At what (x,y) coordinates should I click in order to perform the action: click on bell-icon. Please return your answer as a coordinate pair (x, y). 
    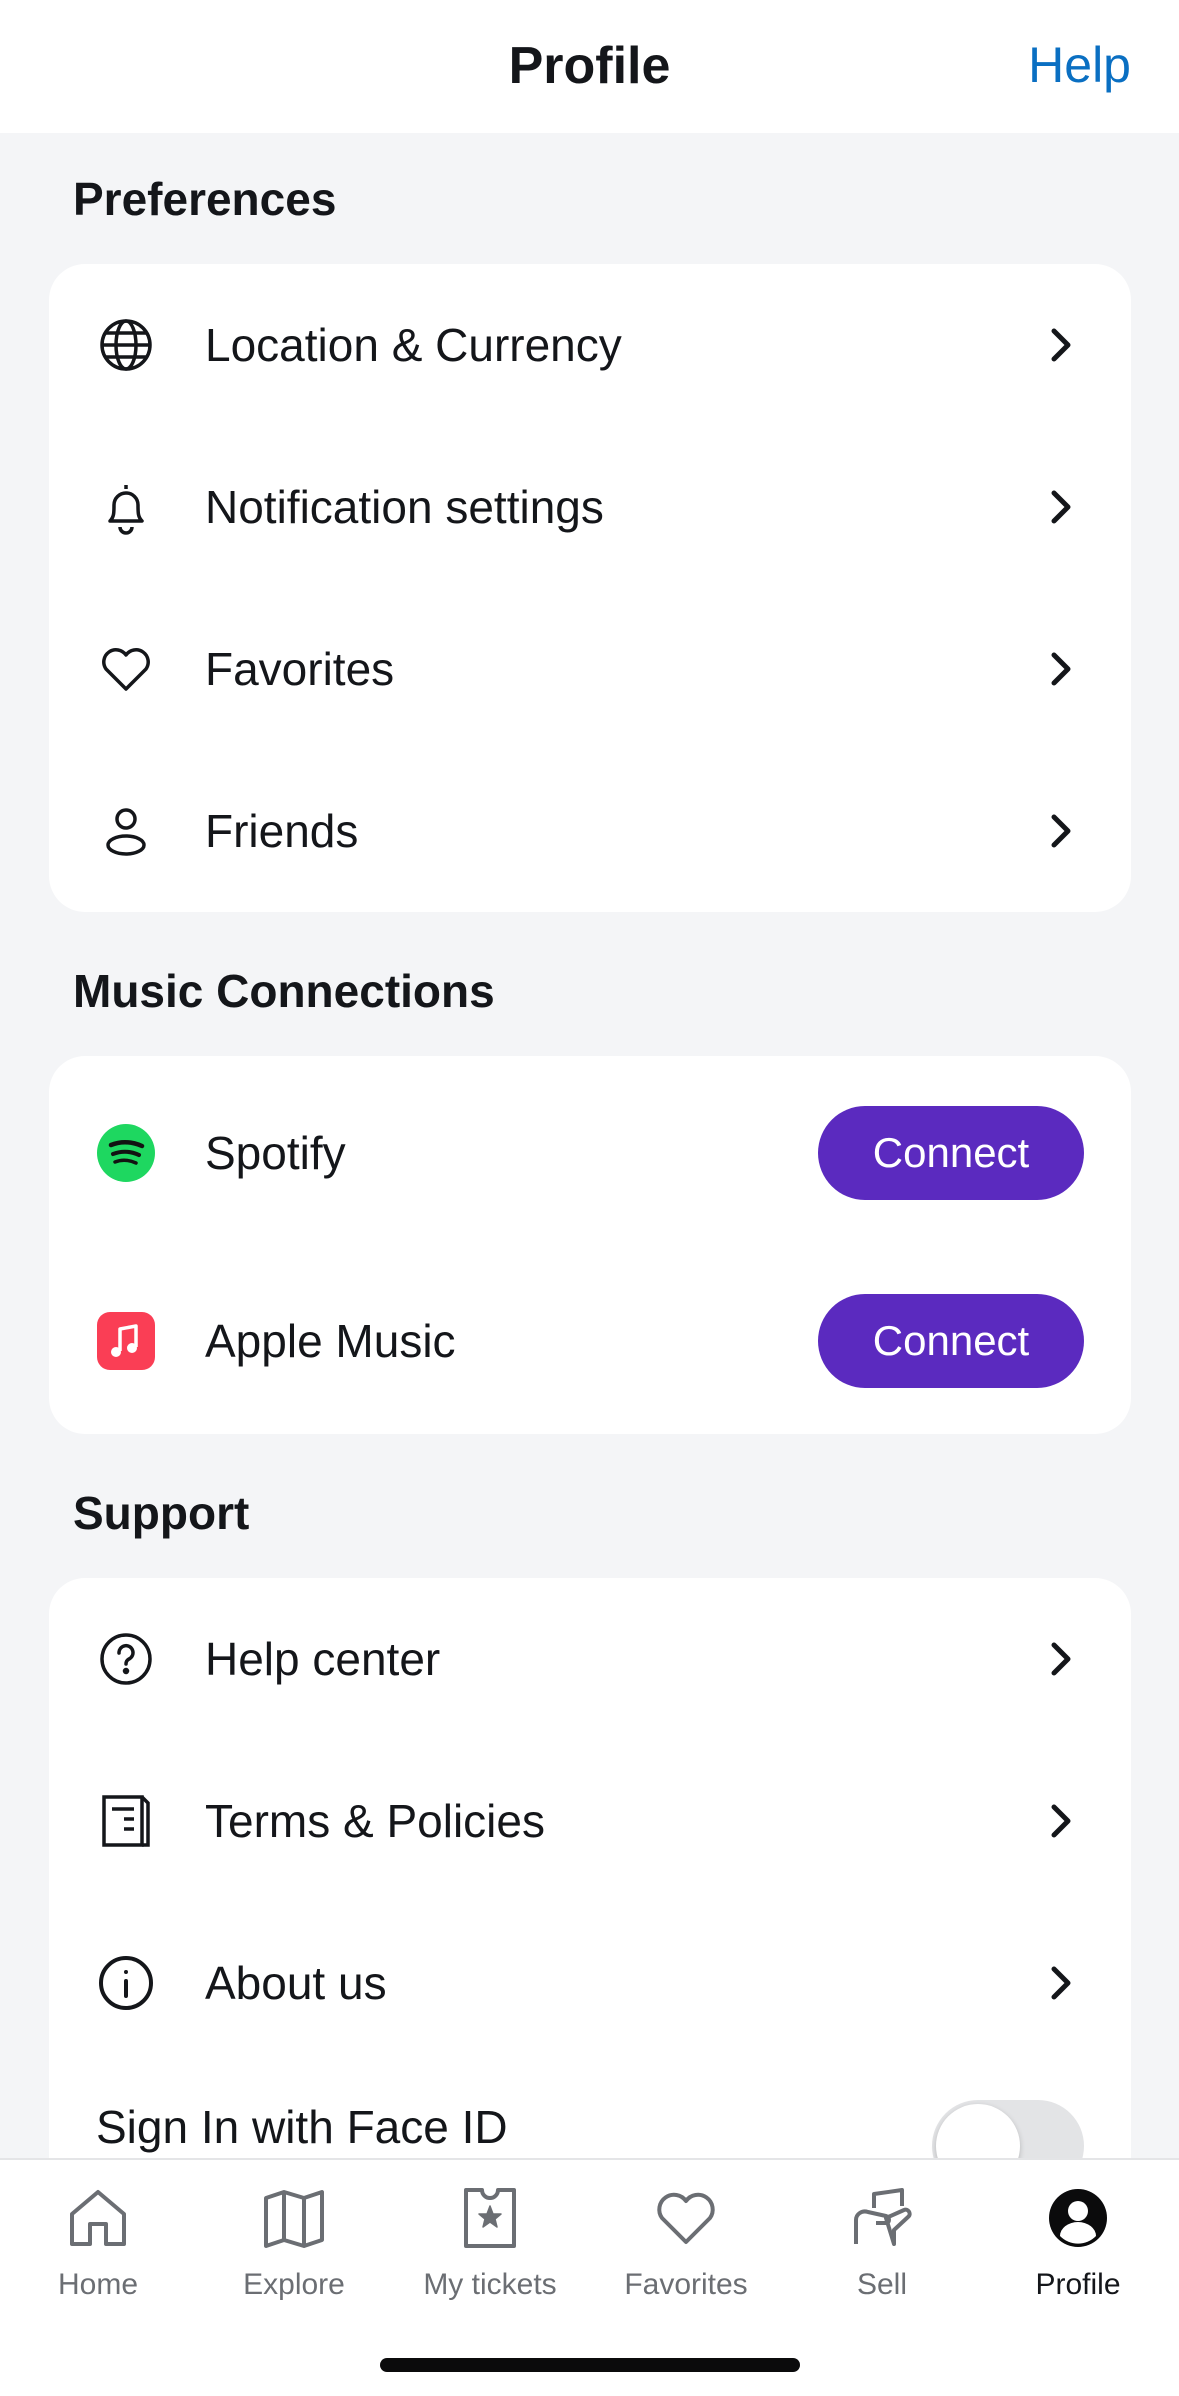
    Looking at the image, I should click on (126, 507).